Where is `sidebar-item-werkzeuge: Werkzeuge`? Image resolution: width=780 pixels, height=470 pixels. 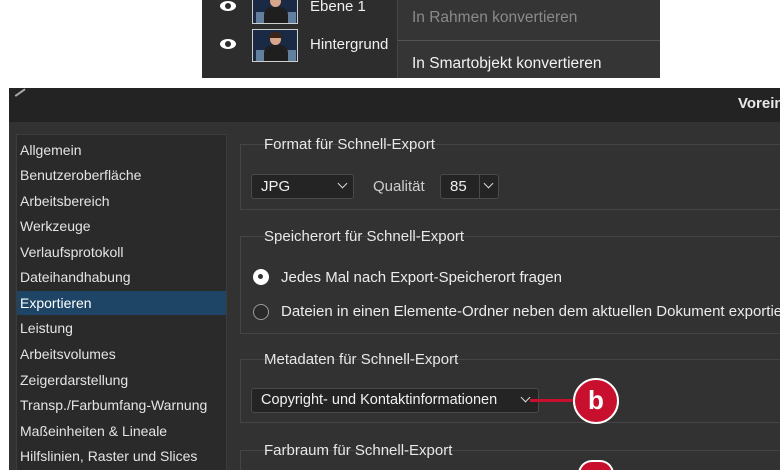
sidebar-item-werkzeuge: Werkzeuge is located at coordinates (121, 226).